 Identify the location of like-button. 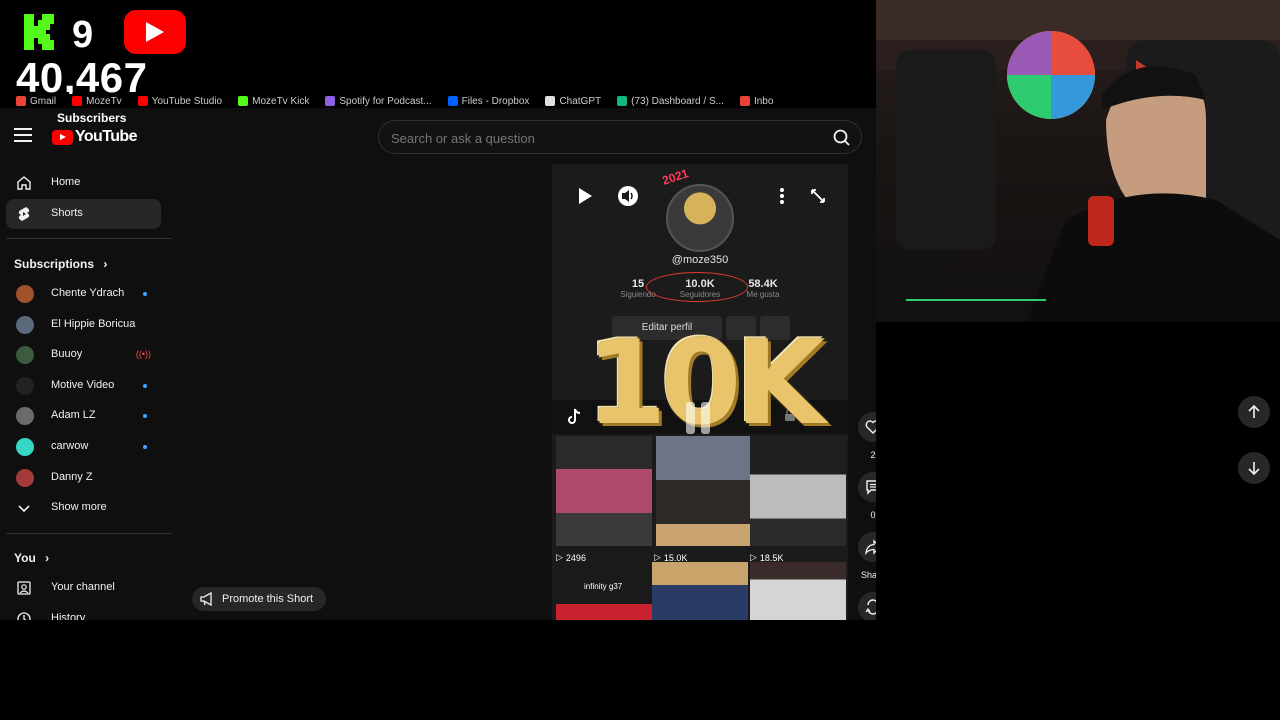
(867, 427).